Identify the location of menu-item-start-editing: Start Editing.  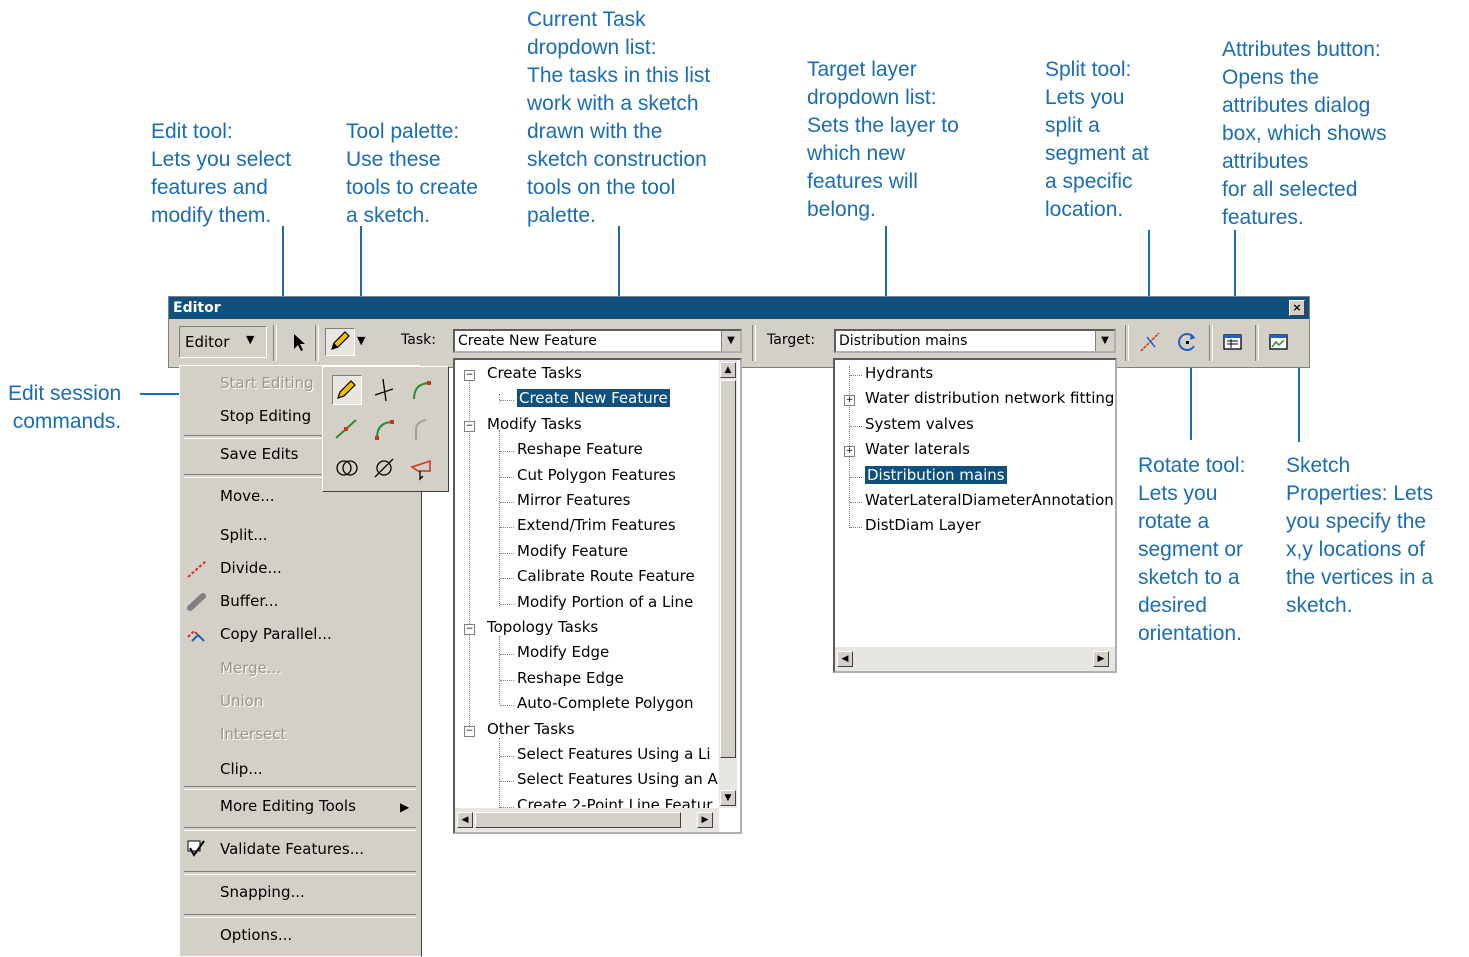
(267, 383).